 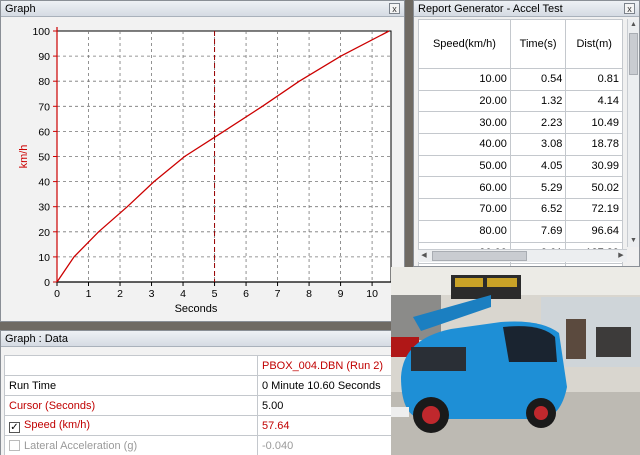 I want to click on cell-dist: 10.49, so click(x=594, y=123).